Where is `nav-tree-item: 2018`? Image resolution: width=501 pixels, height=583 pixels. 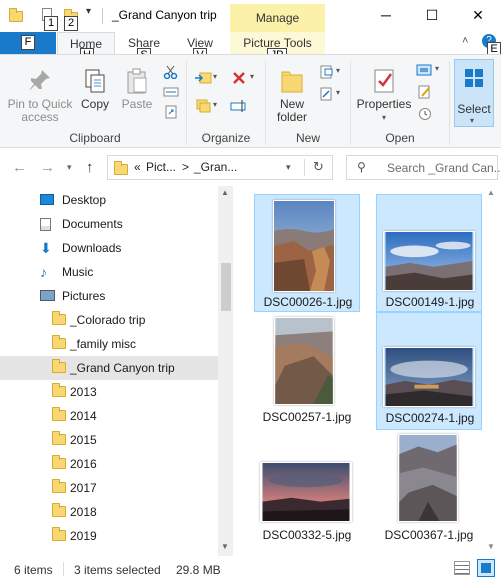 nav-tree-item: 2018 is located at coordinates (109, 512).